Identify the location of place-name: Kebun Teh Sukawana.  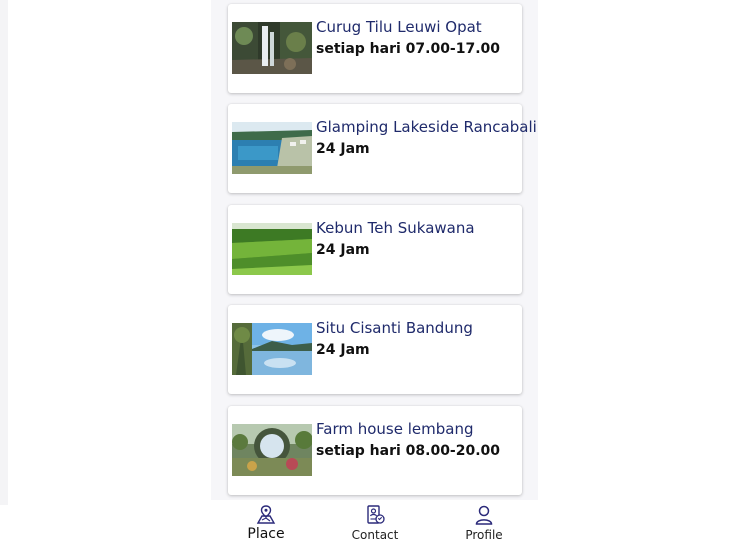
(395, 228).